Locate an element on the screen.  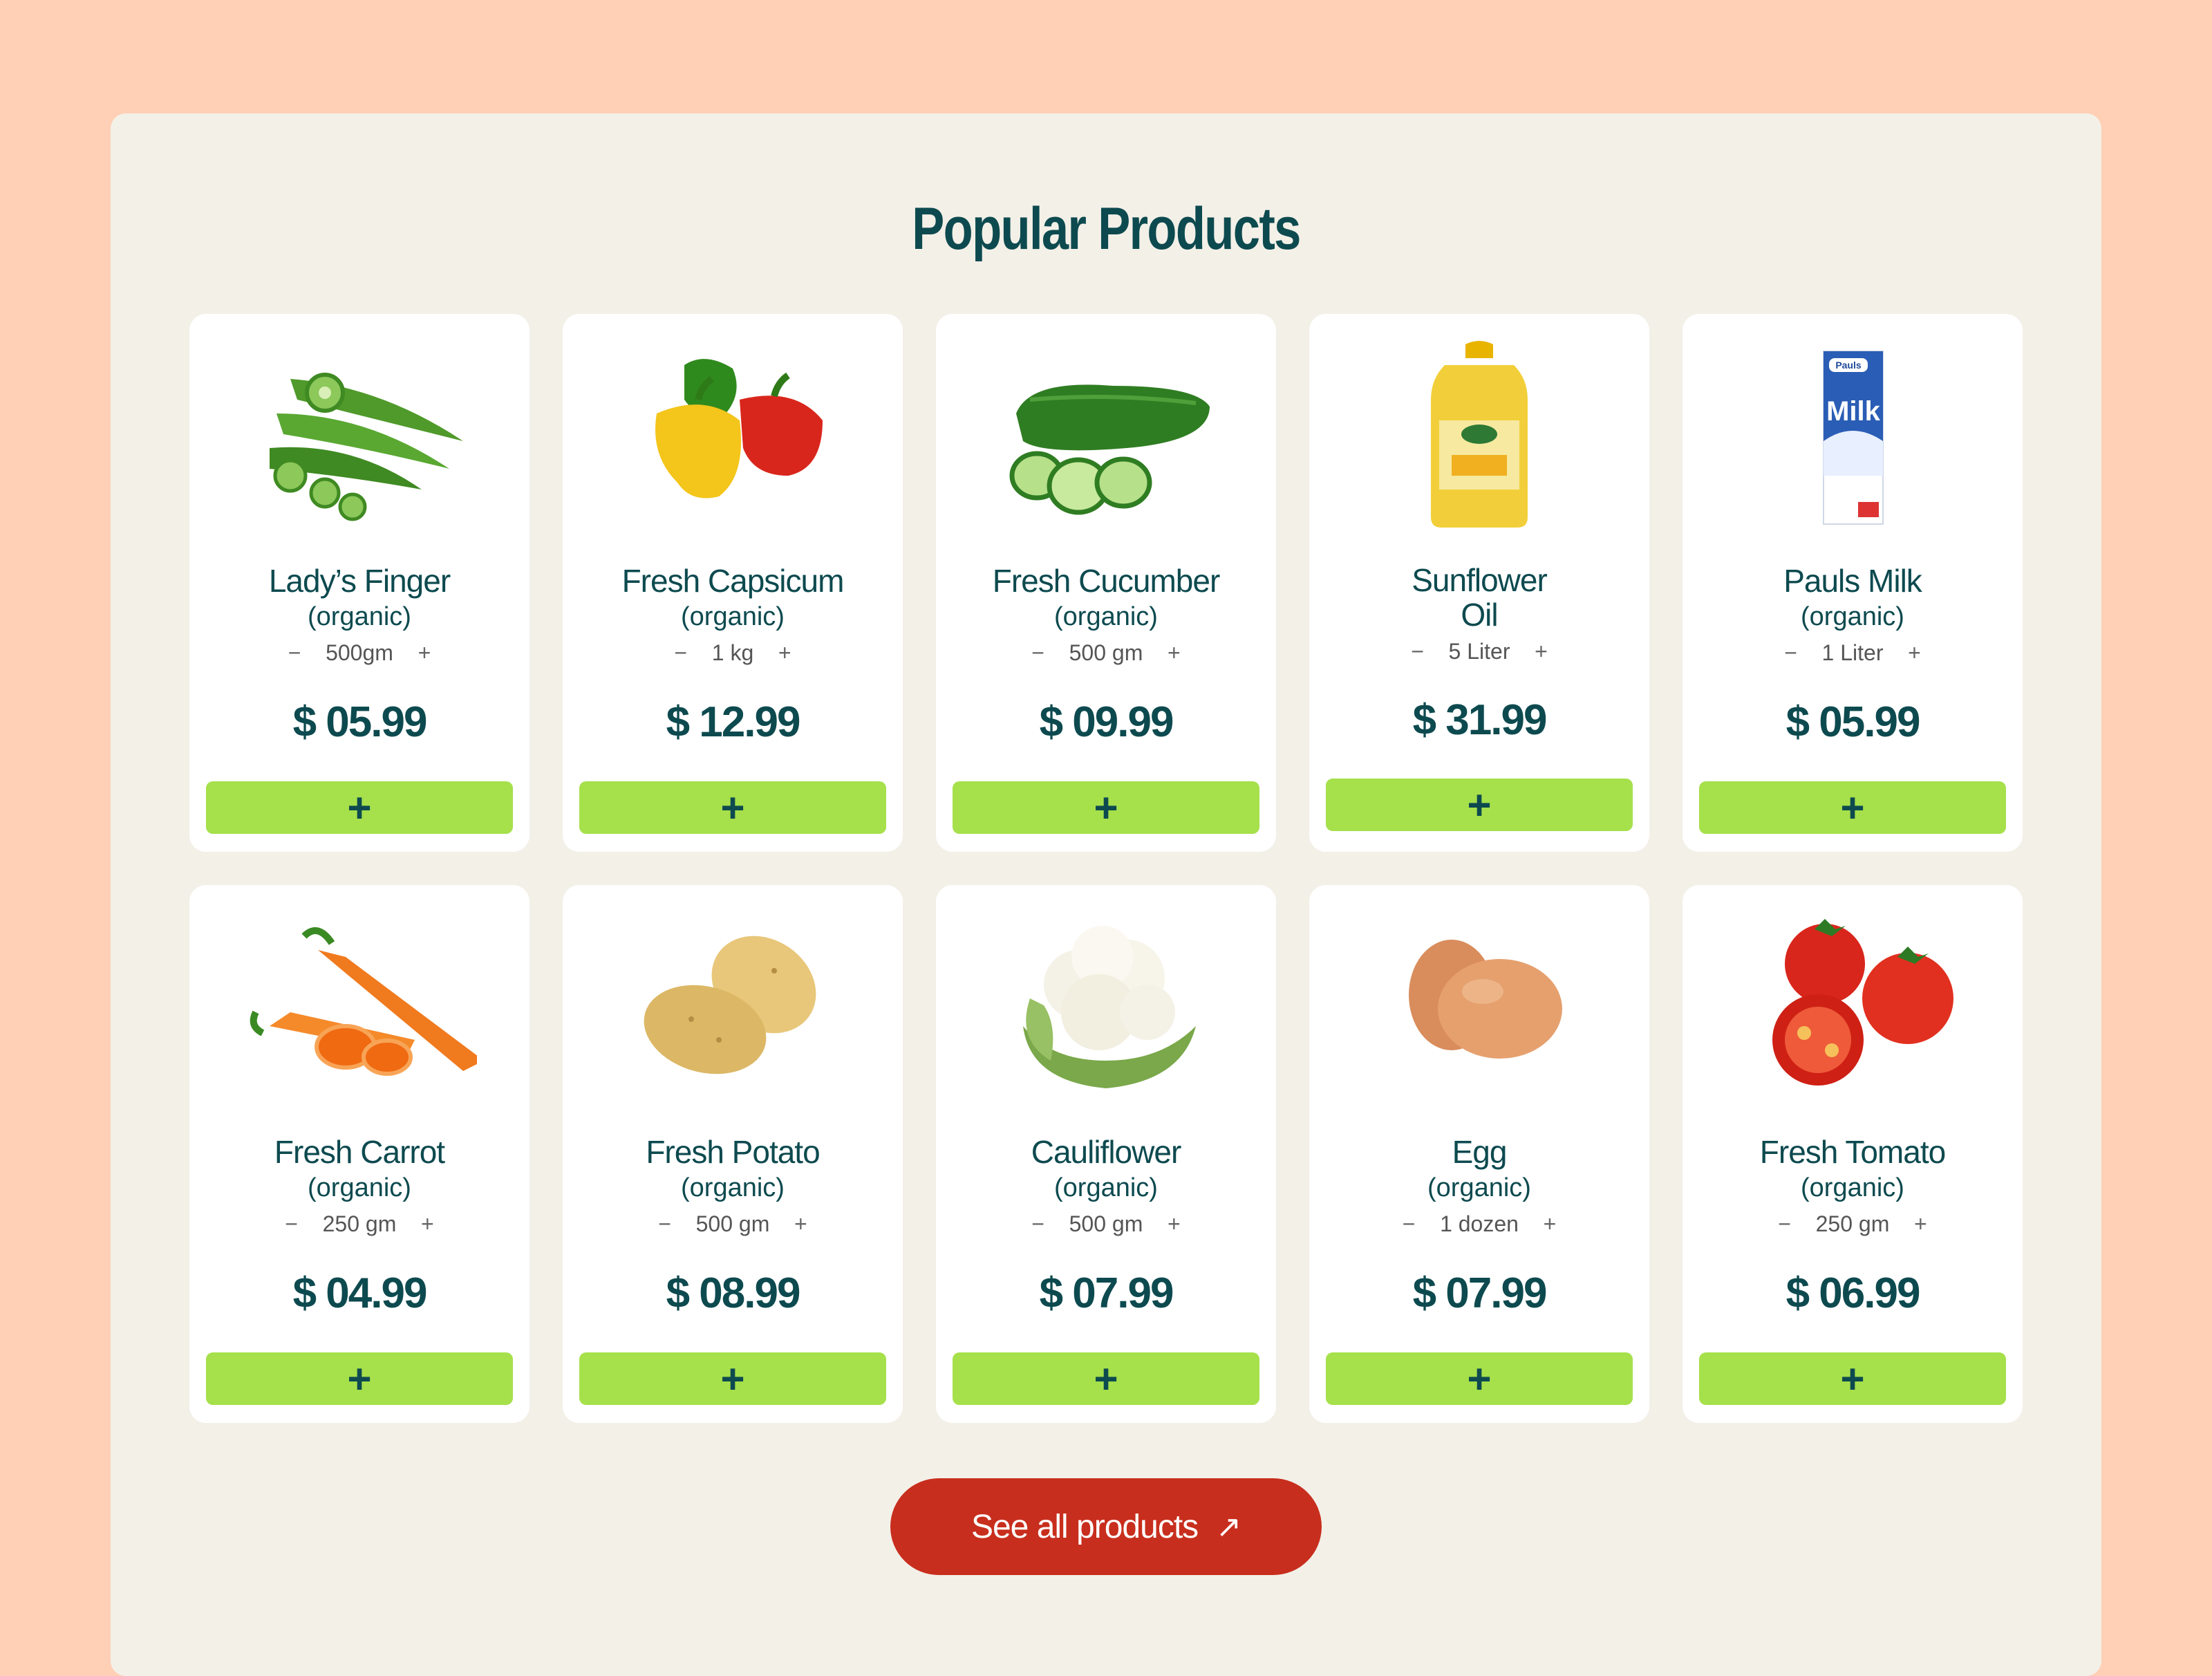
product-price: $ 08.99 is located at coordinates (733, 1293).